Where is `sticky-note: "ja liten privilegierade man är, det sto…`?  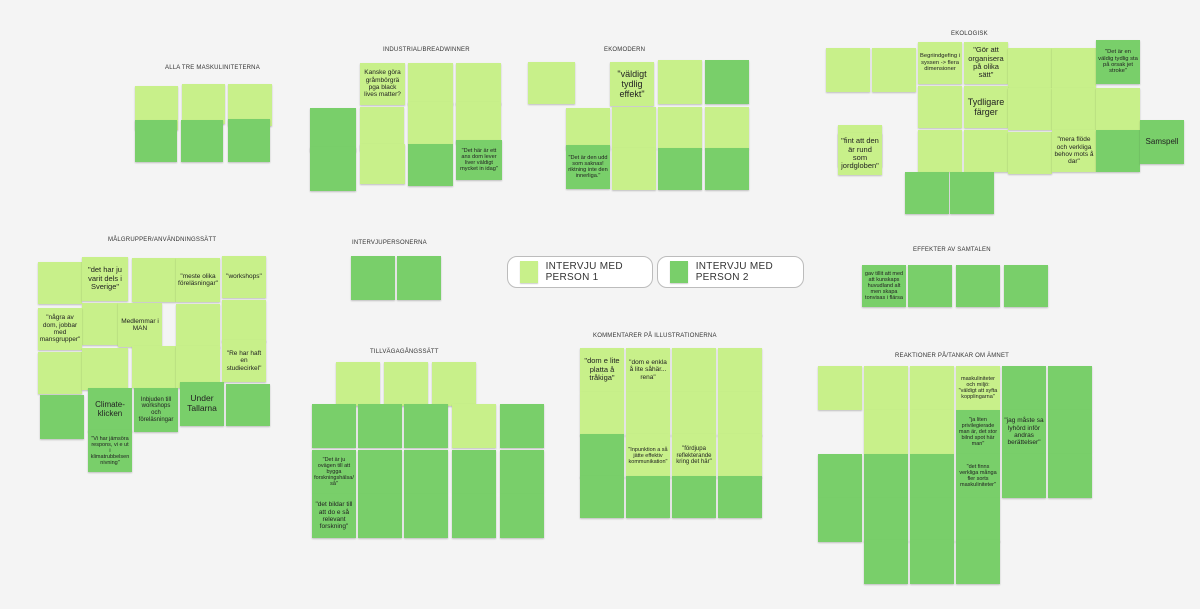 sticky-note: "ja liten privilegierade man är, det sto… is located at coordinates (978, 432).